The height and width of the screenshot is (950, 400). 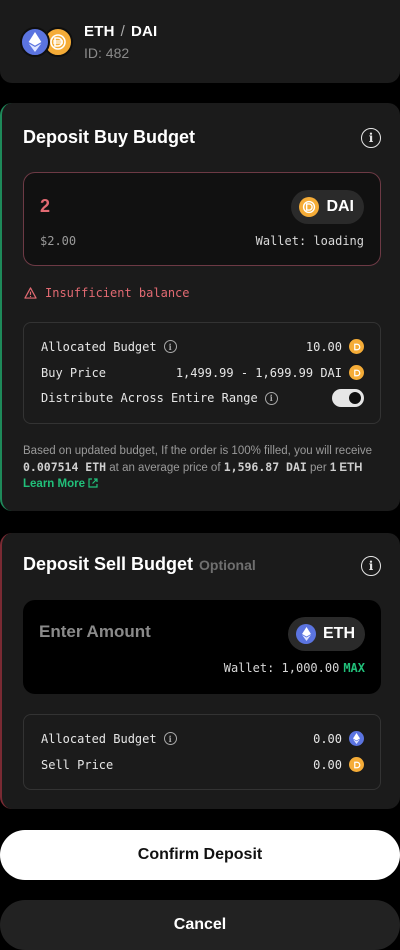 What do you see at coordinates (65, 467) in the screenshot?
I see `summary-receive-amount: 0.007514 ETH` at bounding box center [65, 467].